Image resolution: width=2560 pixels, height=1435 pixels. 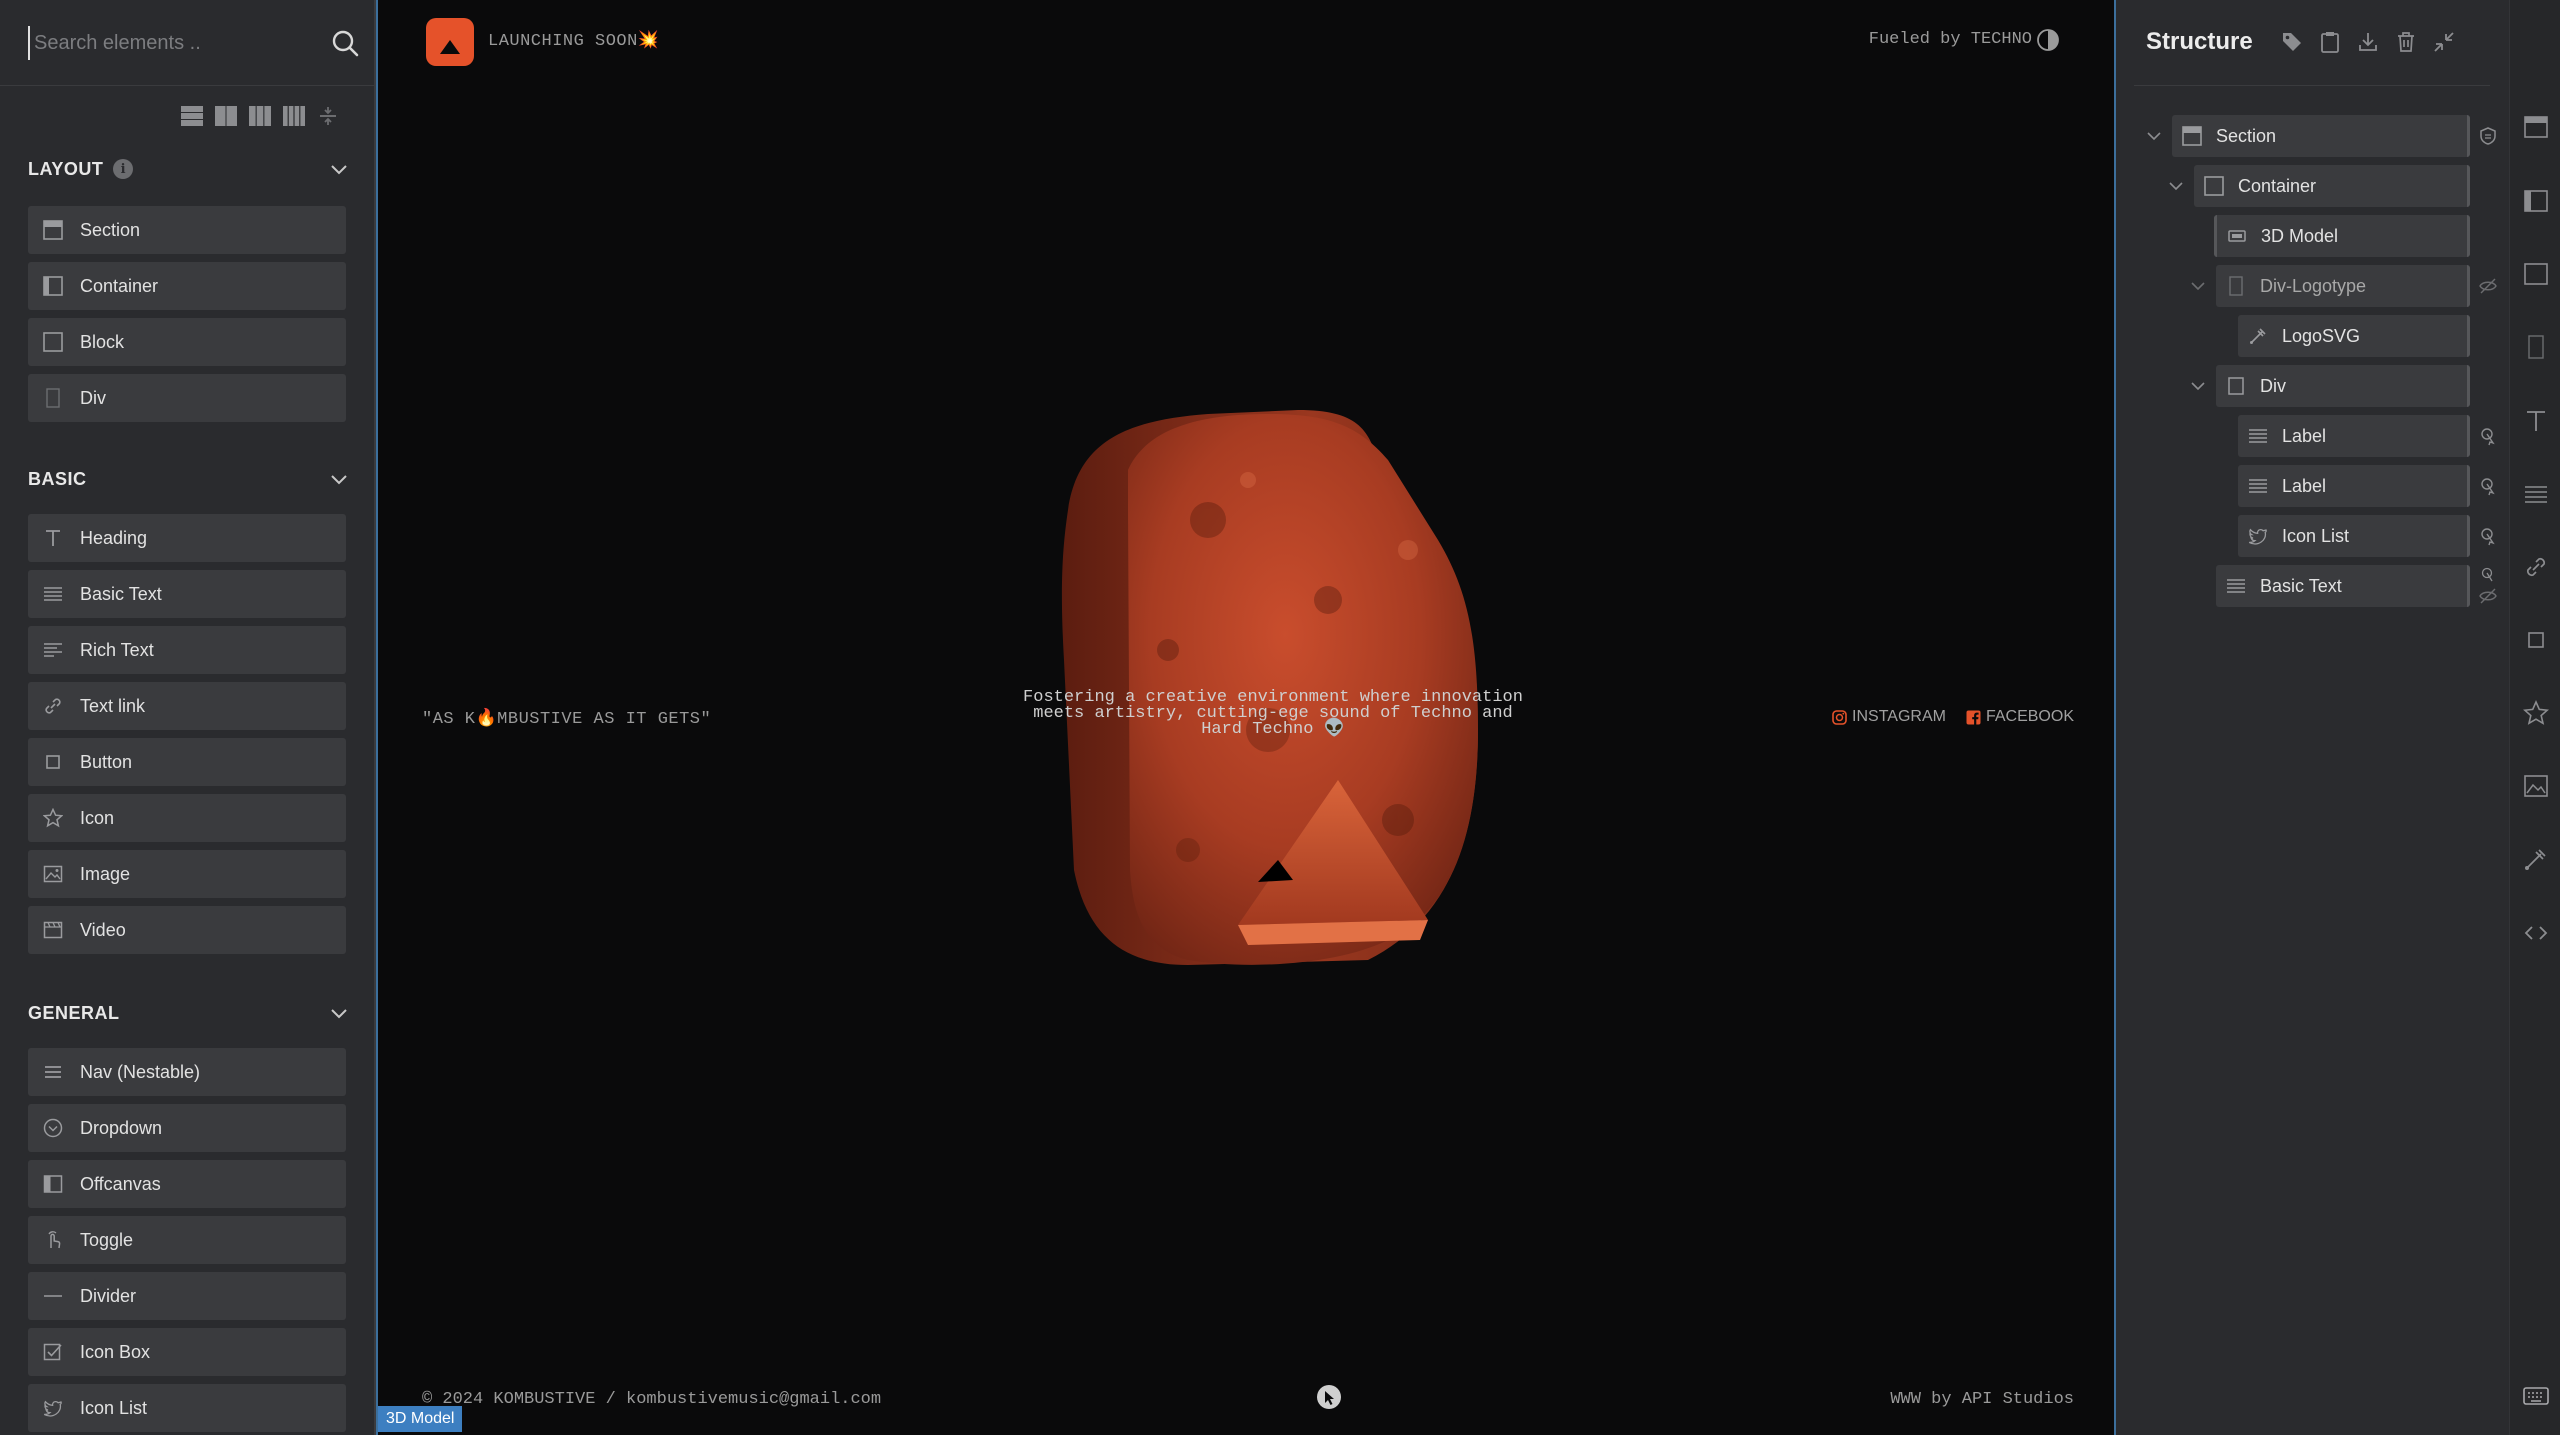 What do you see at coordinates (2312, 43) in the screenshot?
I see `structure-header: Structure` at bounding box center [2312, 43].